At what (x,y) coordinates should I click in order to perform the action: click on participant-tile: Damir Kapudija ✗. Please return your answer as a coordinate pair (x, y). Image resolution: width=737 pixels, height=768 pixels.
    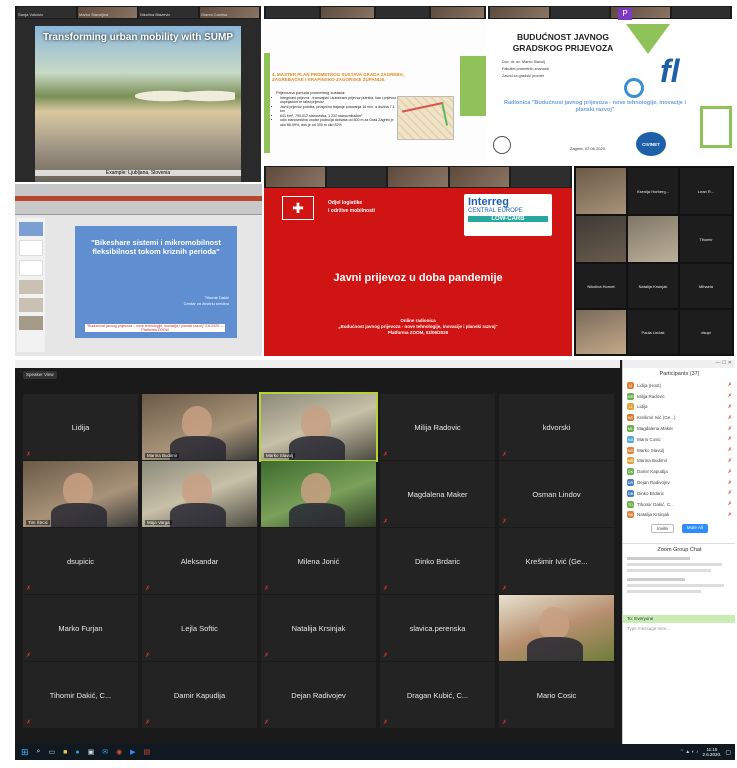
    Looking at the image, I should click on (199, 695).